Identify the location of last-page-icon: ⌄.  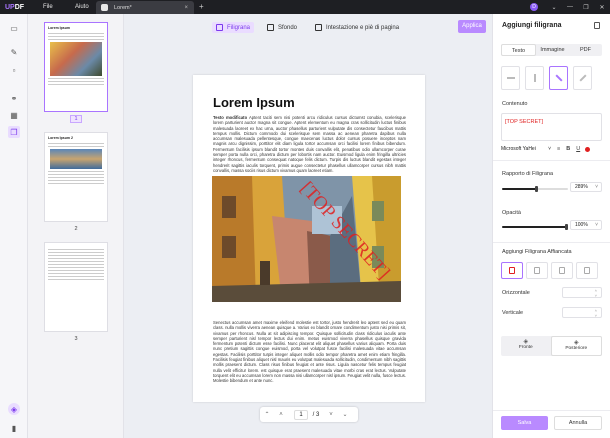
(345, 414).